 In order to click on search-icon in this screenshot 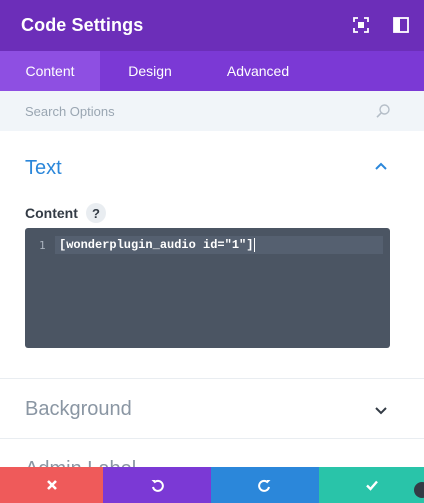, I will do `click(383, 111)`.